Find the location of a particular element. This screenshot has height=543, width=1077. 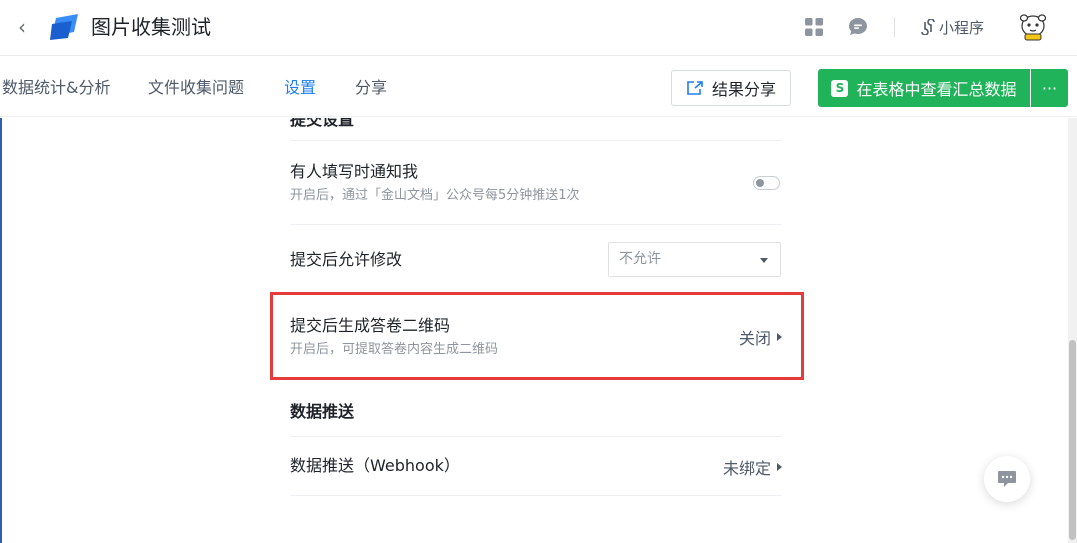

highlight-box is located at coordinates (537, 336).